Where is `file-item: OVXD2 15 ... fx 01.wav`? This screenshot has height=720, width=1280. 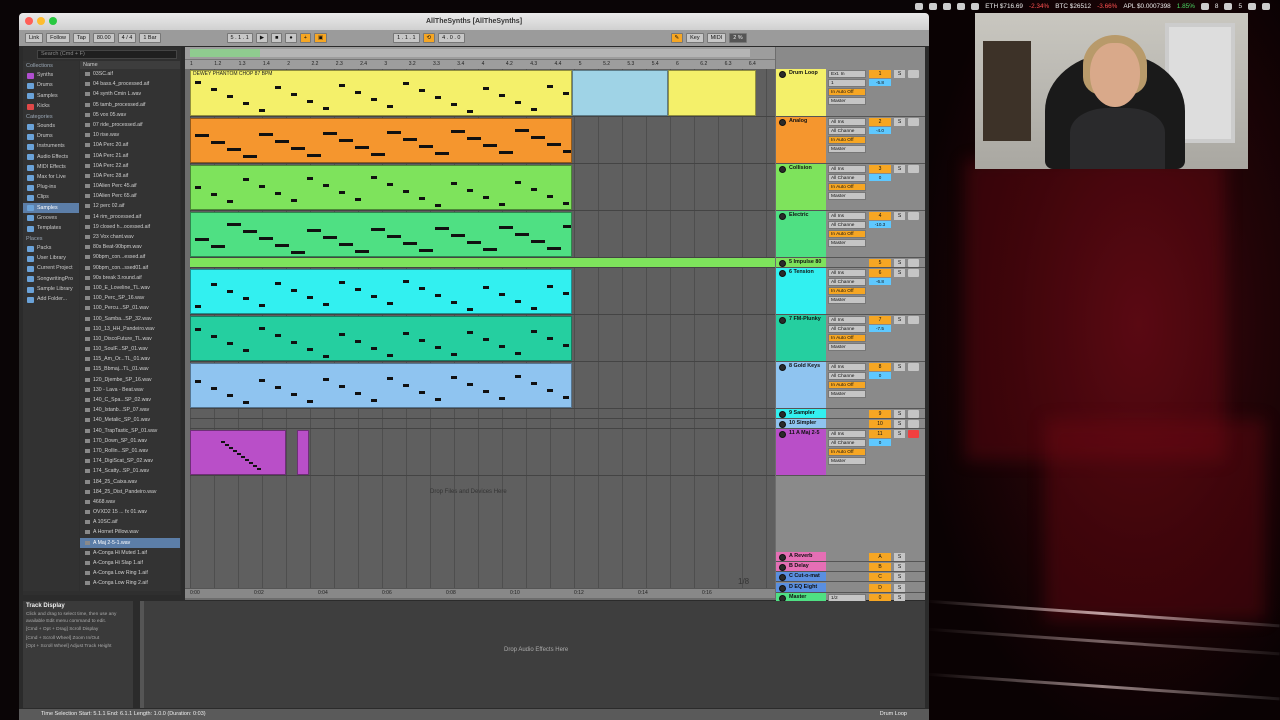 file-item: OVXD2 15 ... fx 01.wav is located at coordinates (130, 512).